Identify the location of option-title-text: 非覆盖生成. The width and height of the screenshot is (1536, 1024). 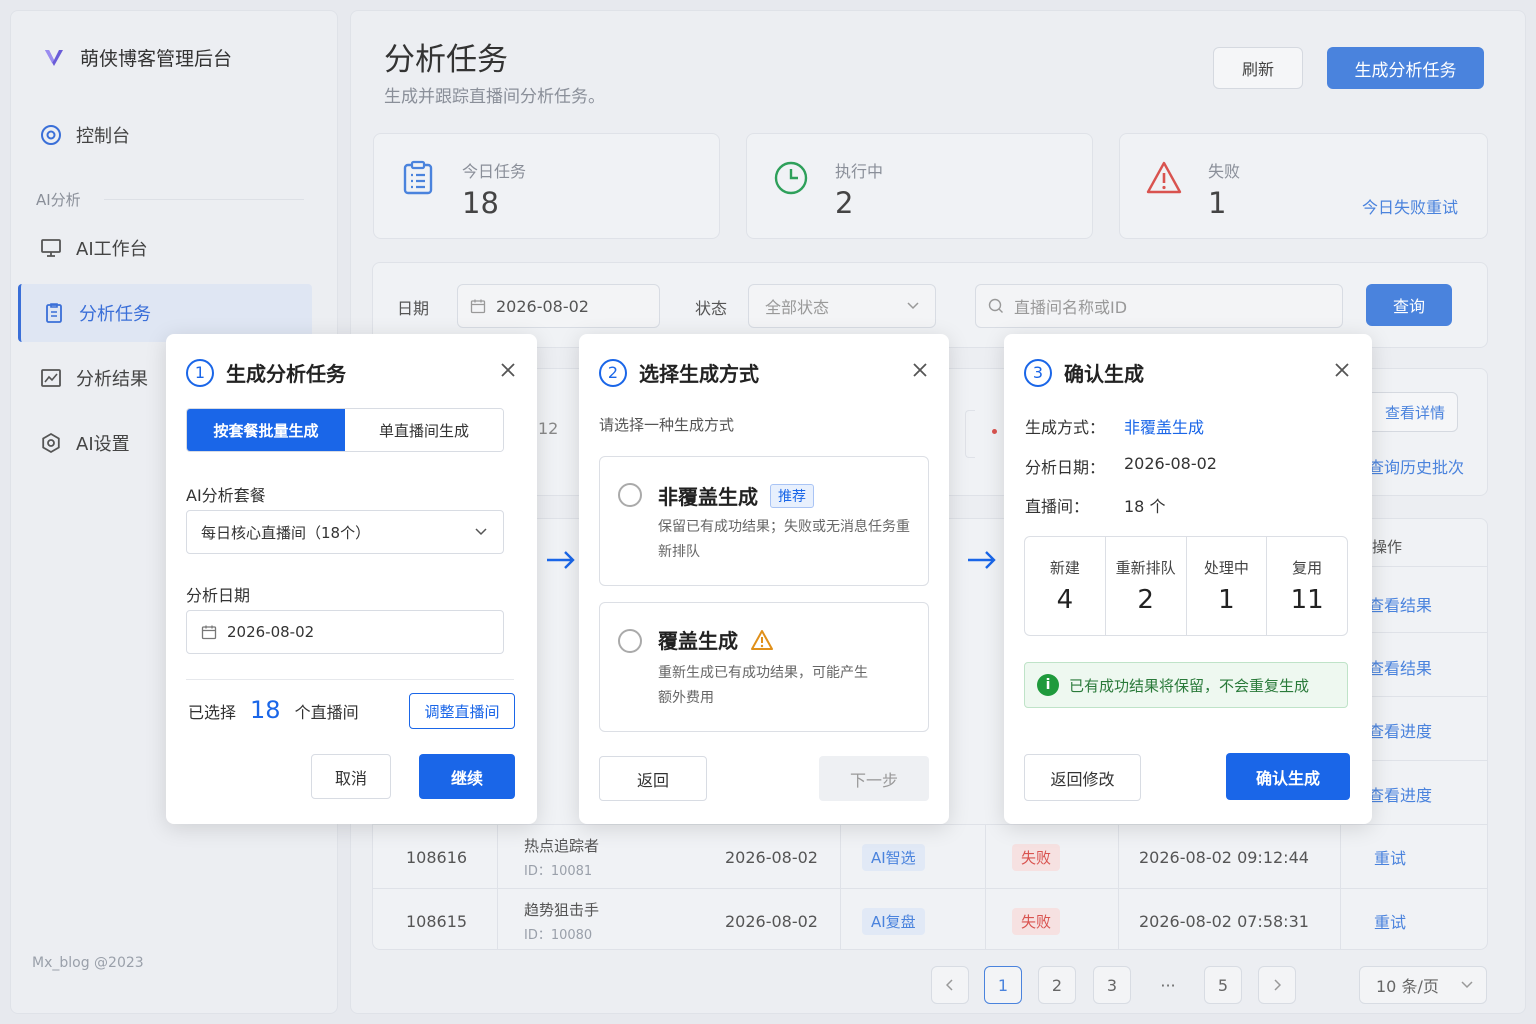
(708, 497).